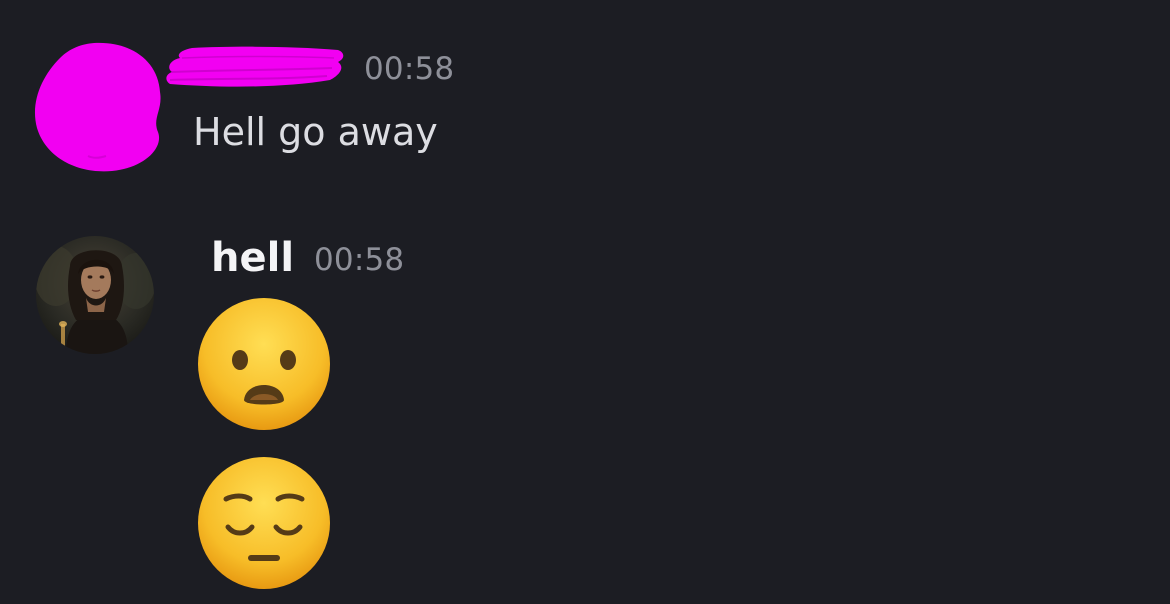  Describe the element at coordinates (264, 523) in the screenshot. I see `pensive-face-icon` at that location.